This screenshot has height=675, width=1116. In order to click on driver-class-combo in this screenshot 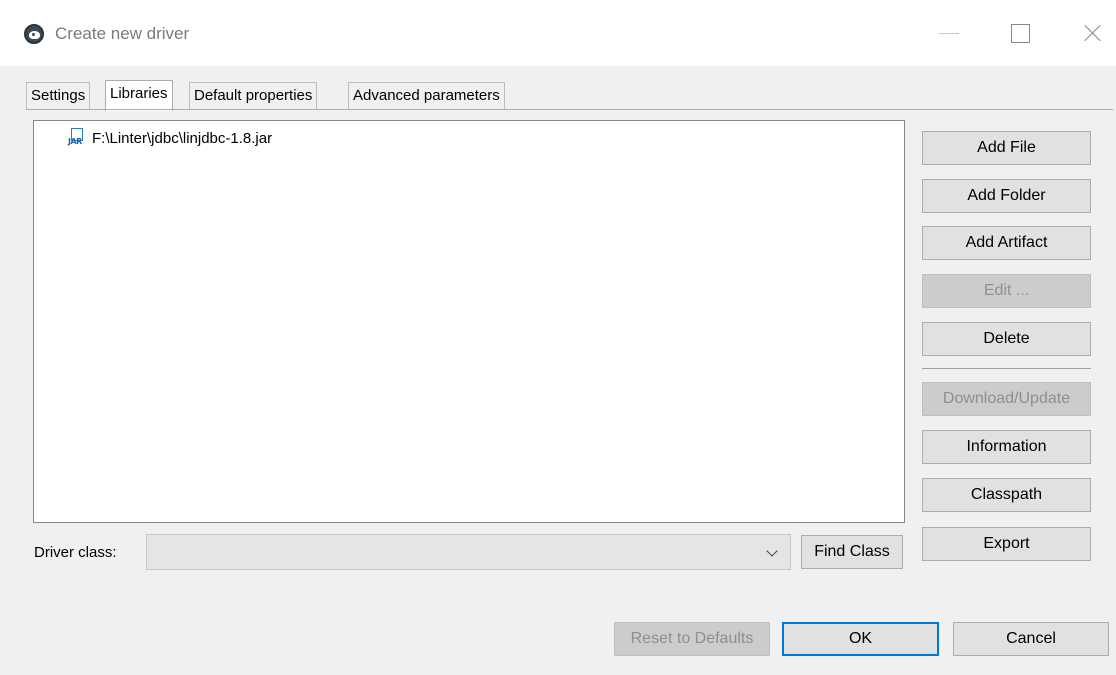, I will do `click(468, 552)`.